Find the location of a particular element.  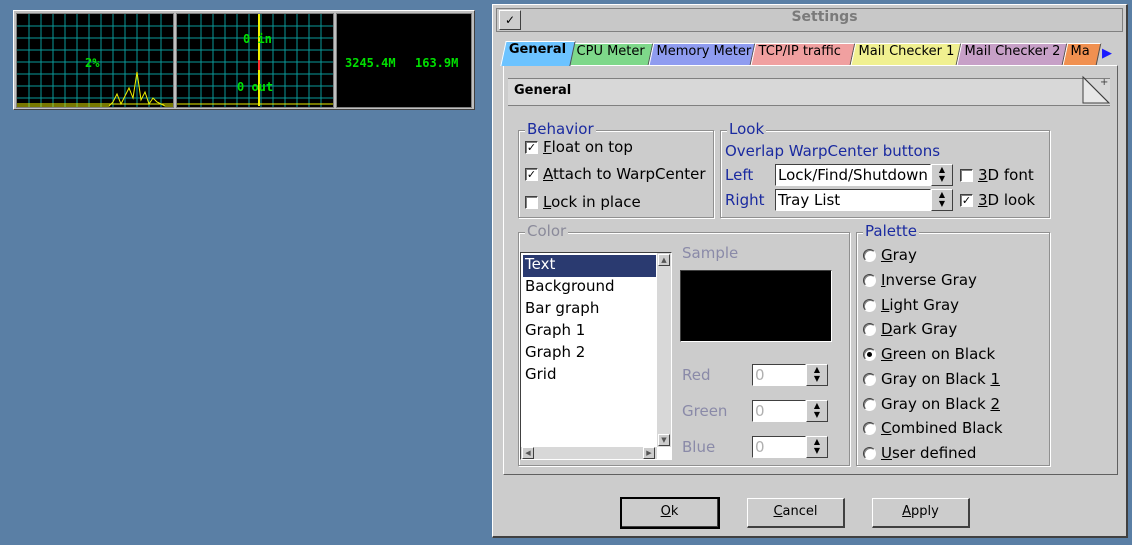

green-value-field: 0 is located at coordinates (779, 411).